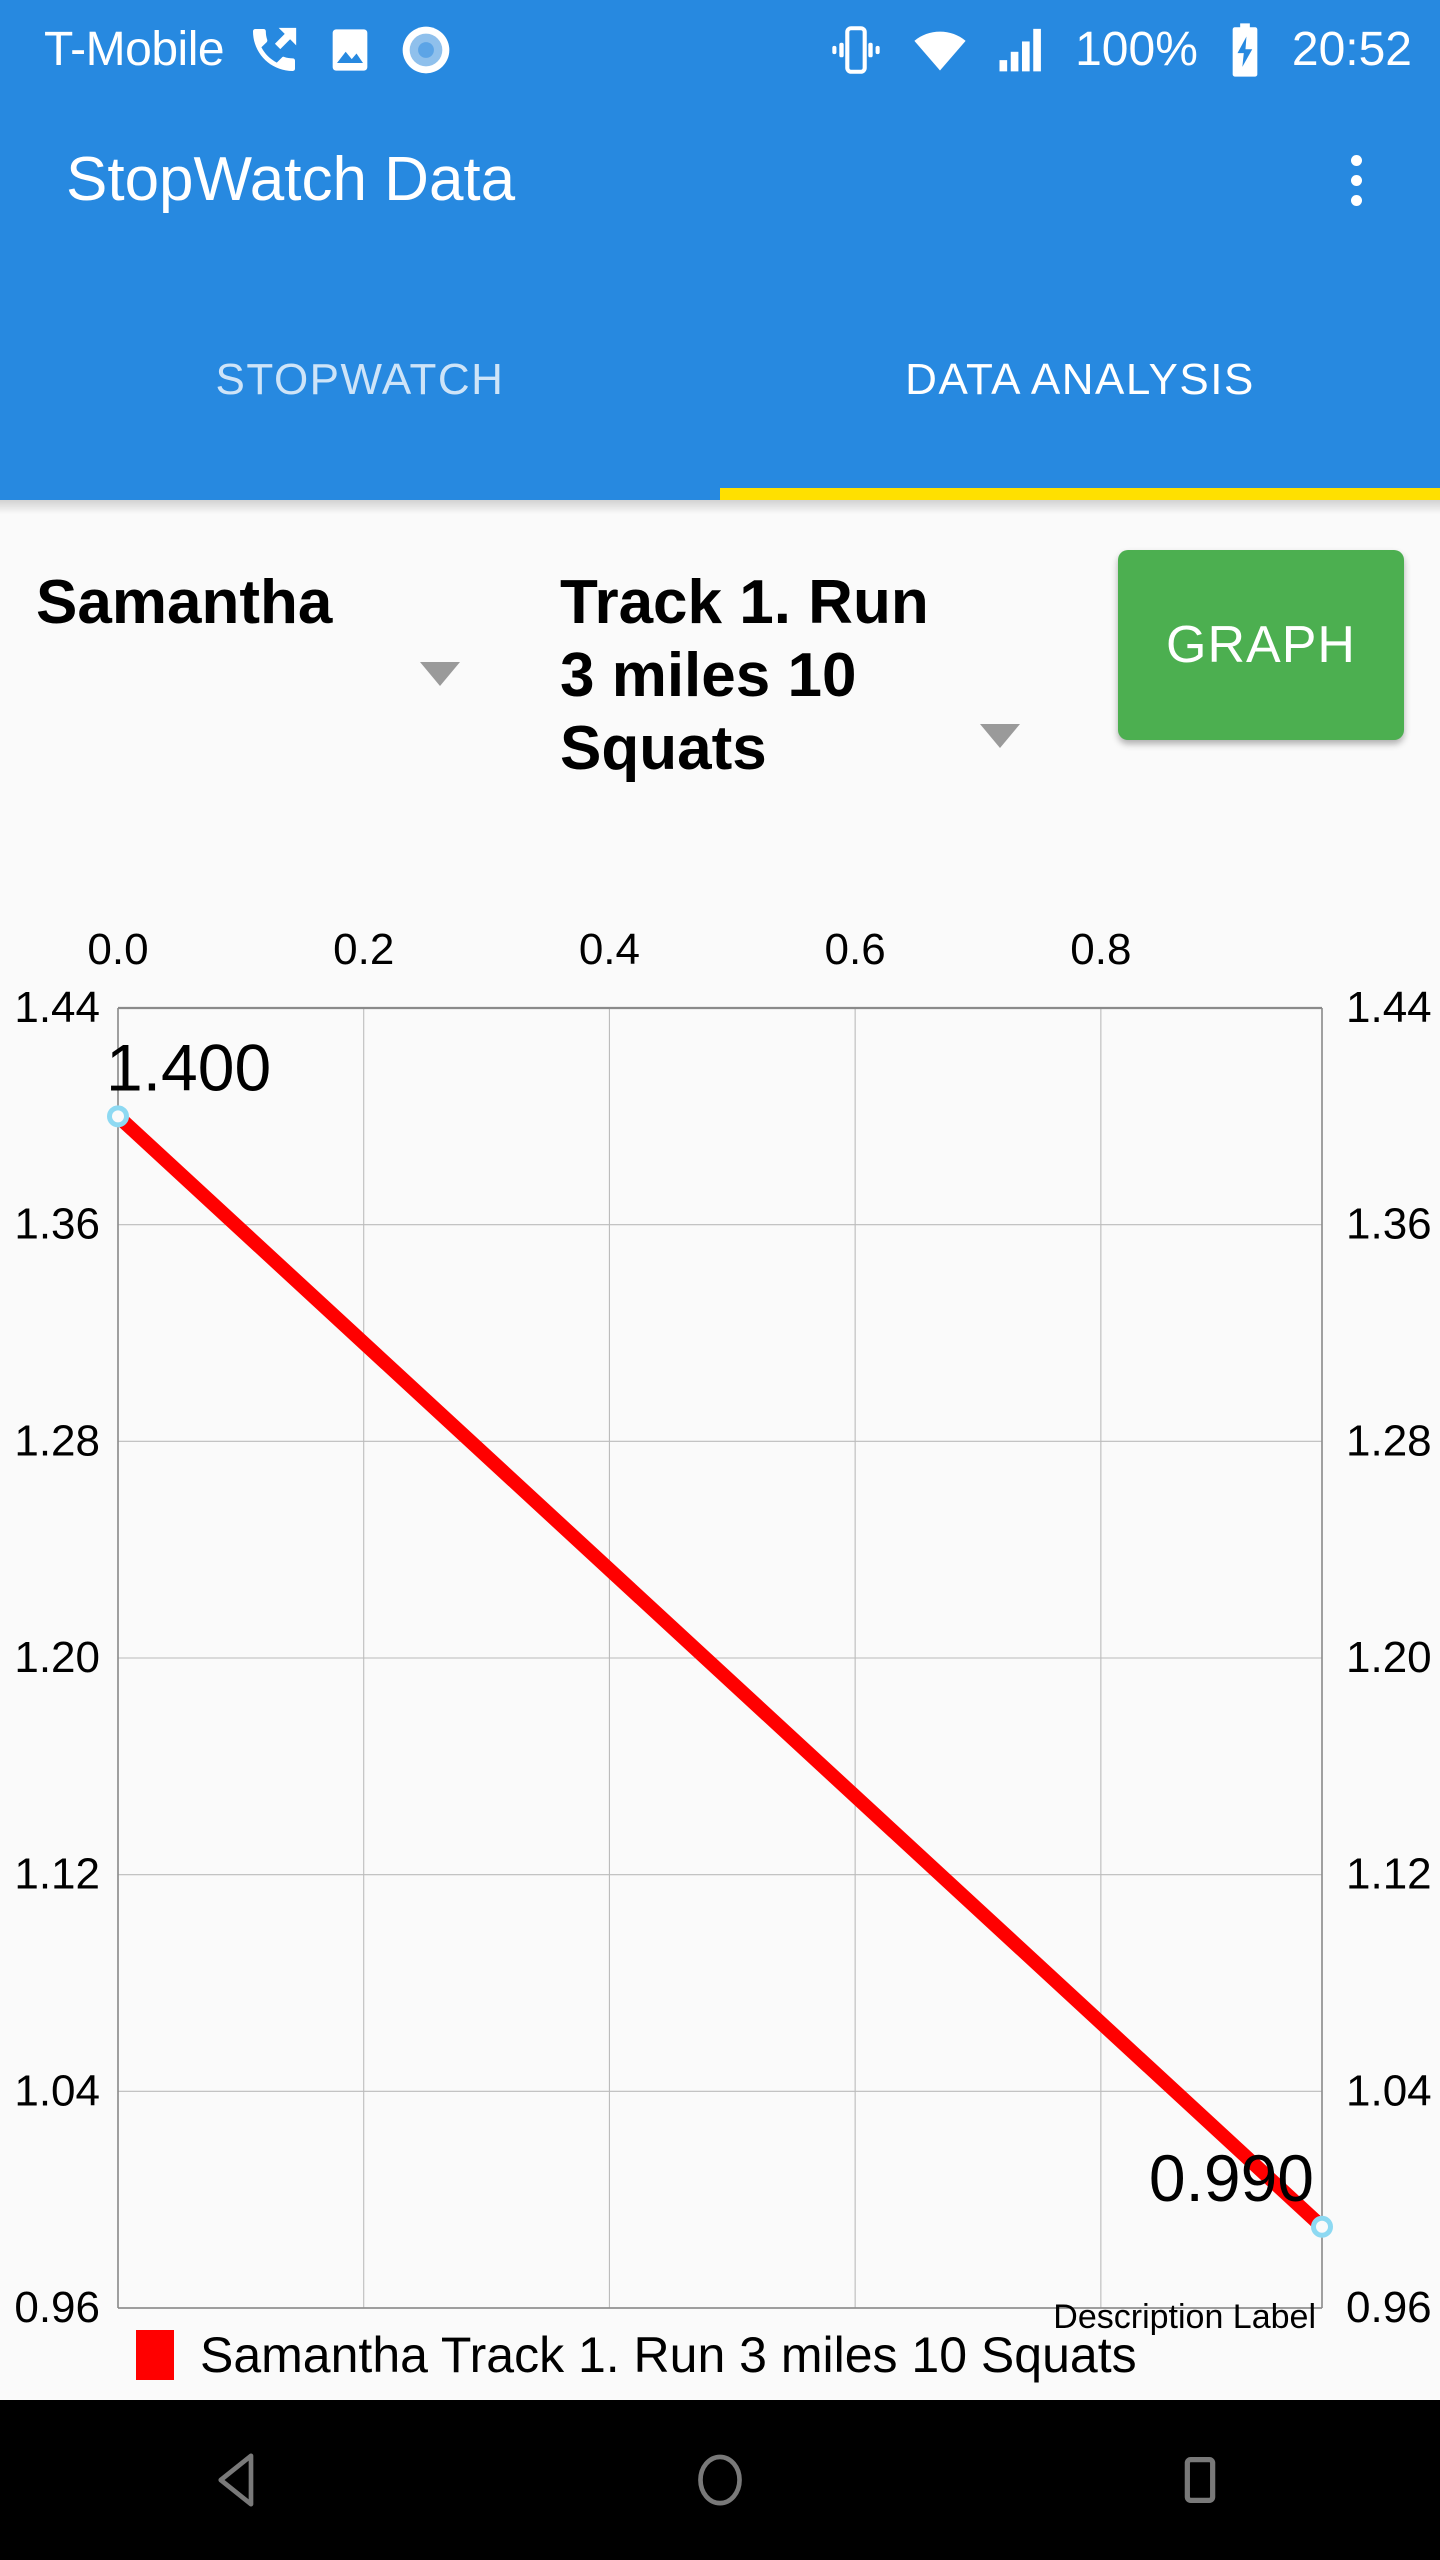  What do you see at coordinates (1022, 50) in the screenshot?
I see `signal-icon` at bounding box center [1022, 50].